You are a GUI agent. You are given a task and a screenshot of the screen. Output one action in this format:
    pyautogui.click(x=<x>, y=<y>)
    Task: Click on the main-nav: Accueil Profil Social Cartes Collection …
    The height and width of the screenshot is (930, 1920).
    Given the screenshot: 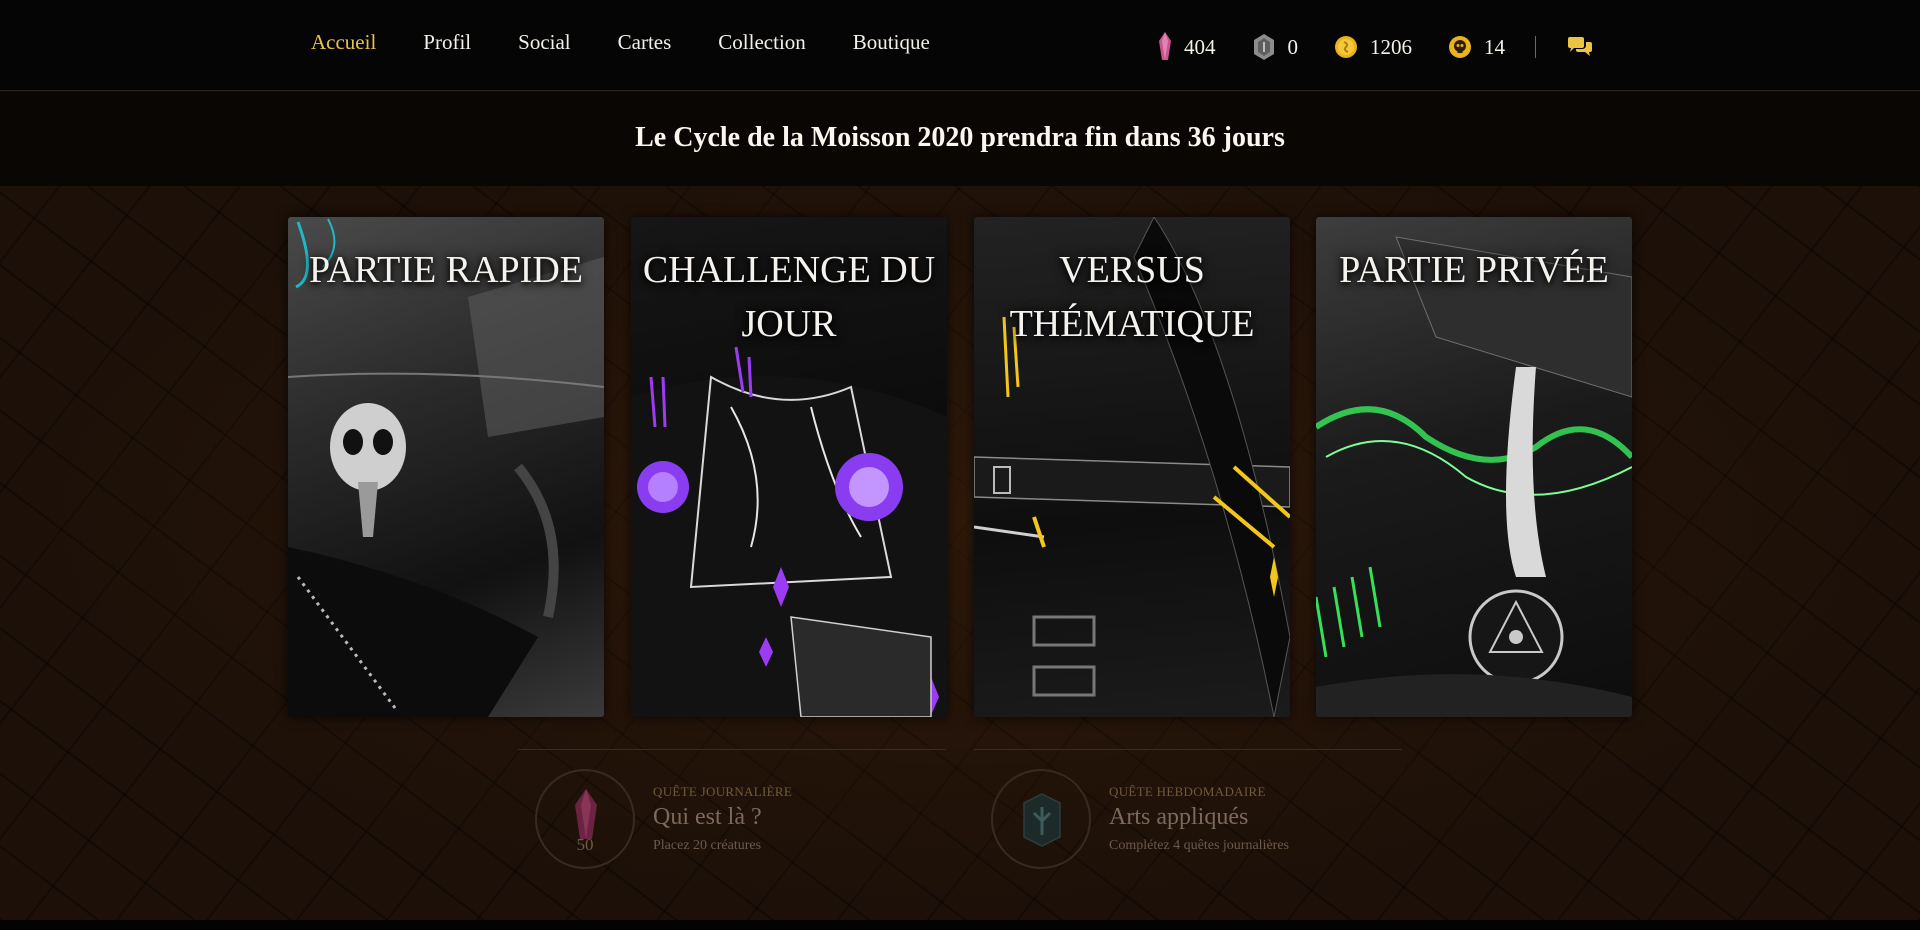 What is the action you would take?
    pyautogui.click(x=644, y=42)
    